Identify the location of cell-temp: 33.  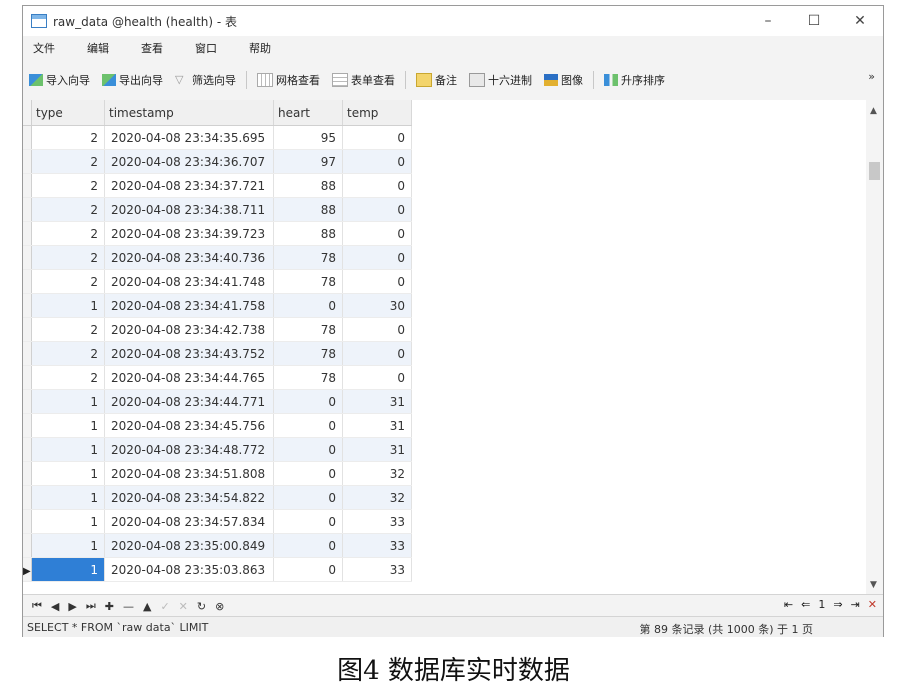
(377, 521).